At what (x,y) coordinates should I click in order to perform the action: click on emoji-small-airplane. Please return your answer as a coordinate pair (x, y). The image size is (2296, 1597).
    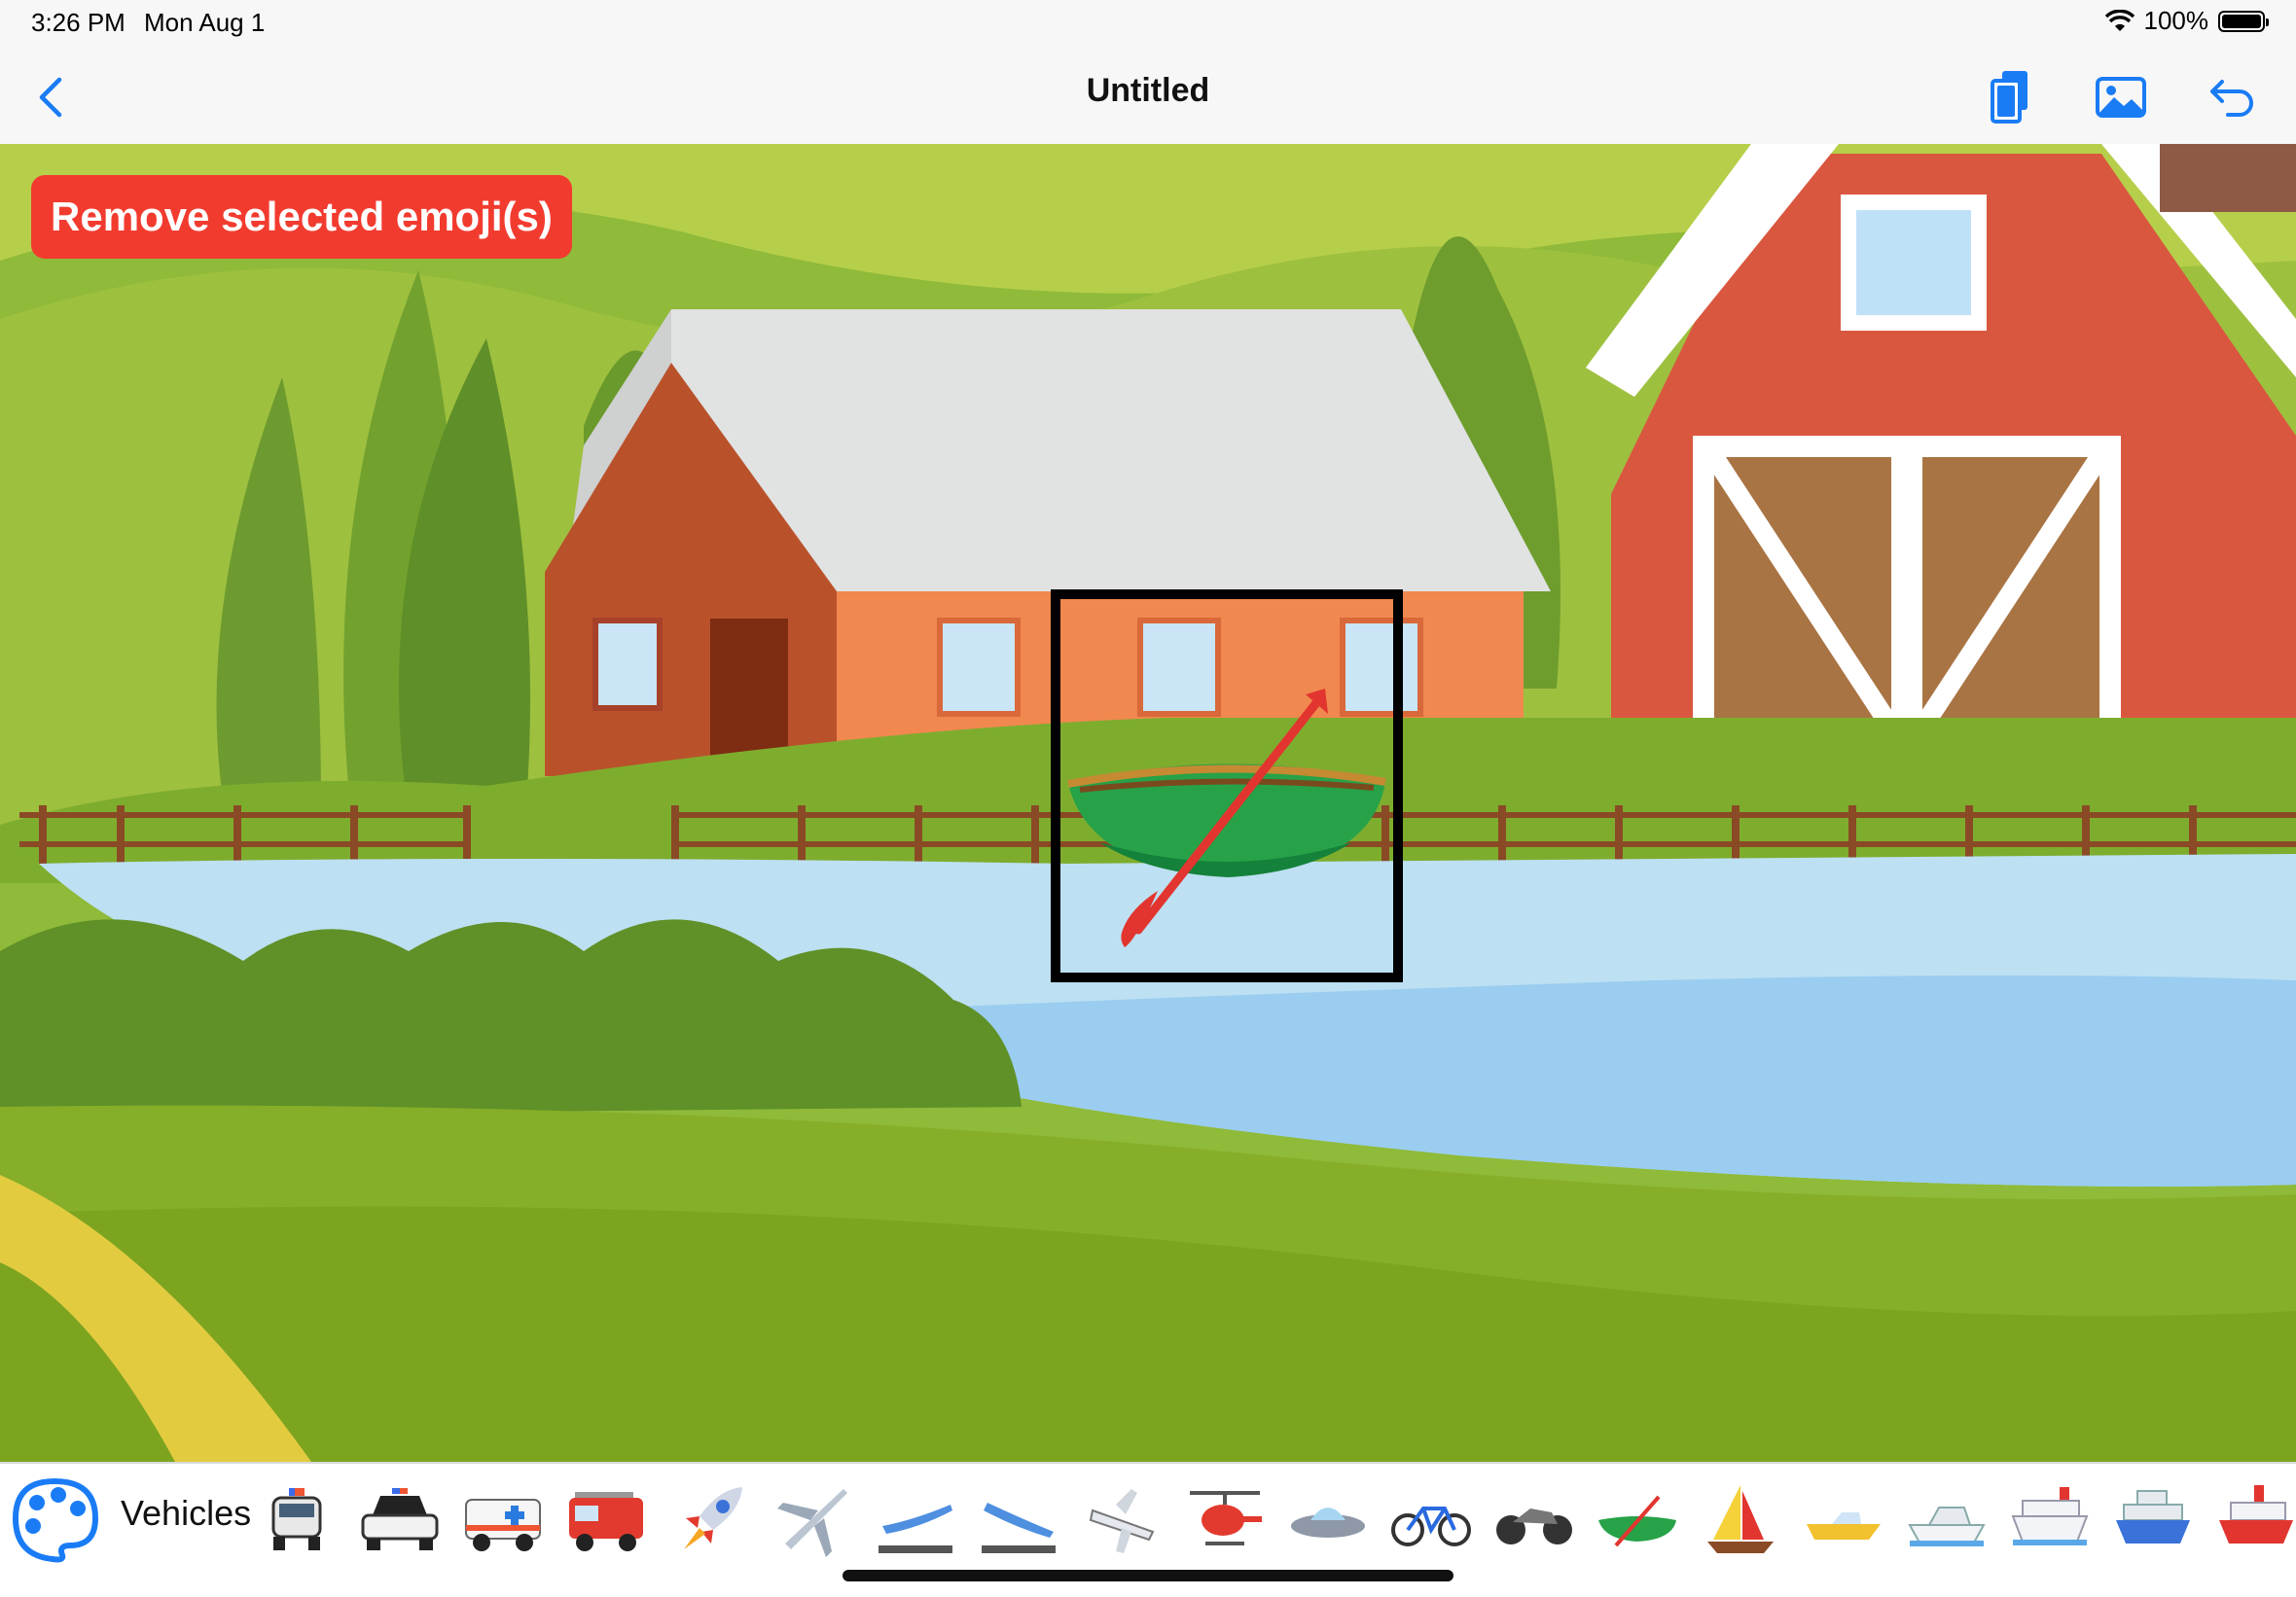
    Looking at the image, I should click on (1121, 1520).